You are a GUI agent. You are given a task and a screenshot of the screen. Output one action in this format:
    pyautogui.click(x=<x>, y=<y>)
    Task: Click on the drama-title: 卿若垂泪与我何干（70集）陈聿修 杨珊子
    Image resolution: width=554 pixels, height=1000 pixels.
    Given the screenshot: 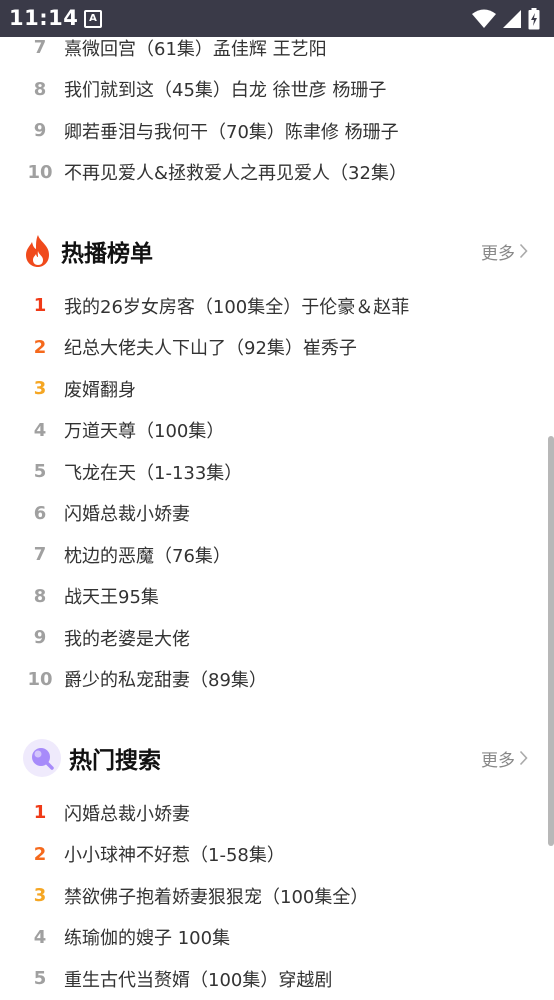 What is the action you would take?
    pyautogui.click(x=231, y=132)
    